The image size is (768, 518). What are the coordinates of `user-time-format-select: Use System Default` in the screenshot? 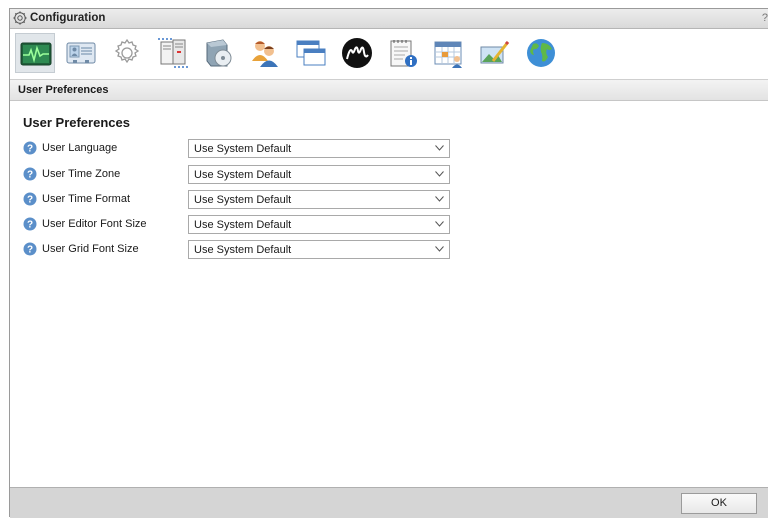 It's located at (319, 199).